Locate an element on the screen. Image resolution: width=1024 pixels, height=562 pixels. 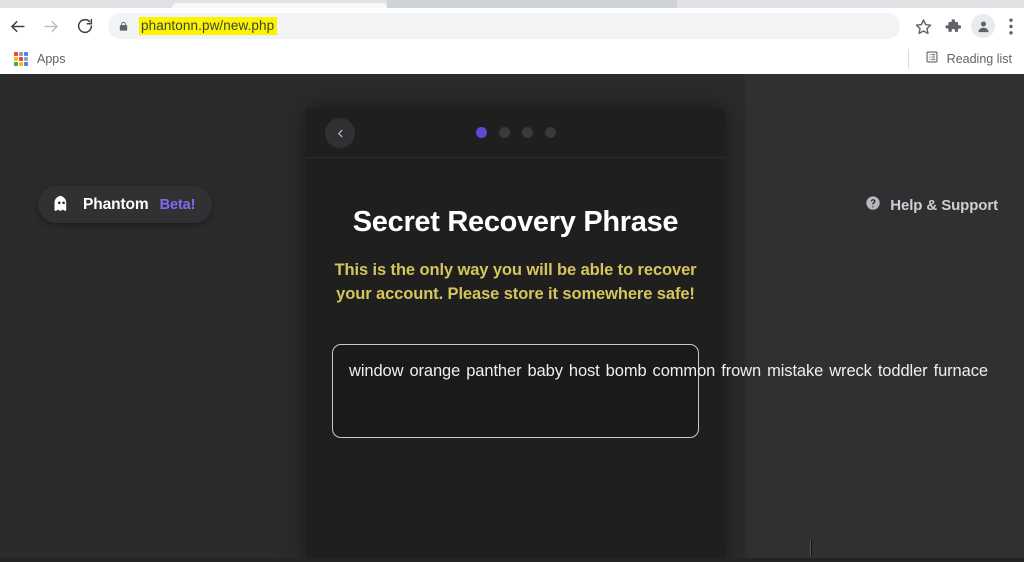
browser-tab-inactive is located at coordinates (532, 4).